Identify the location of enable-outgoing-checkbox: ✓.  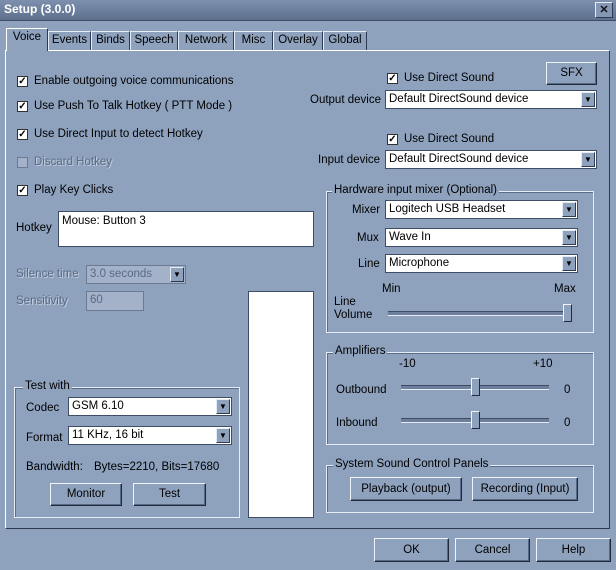
(22, 81).